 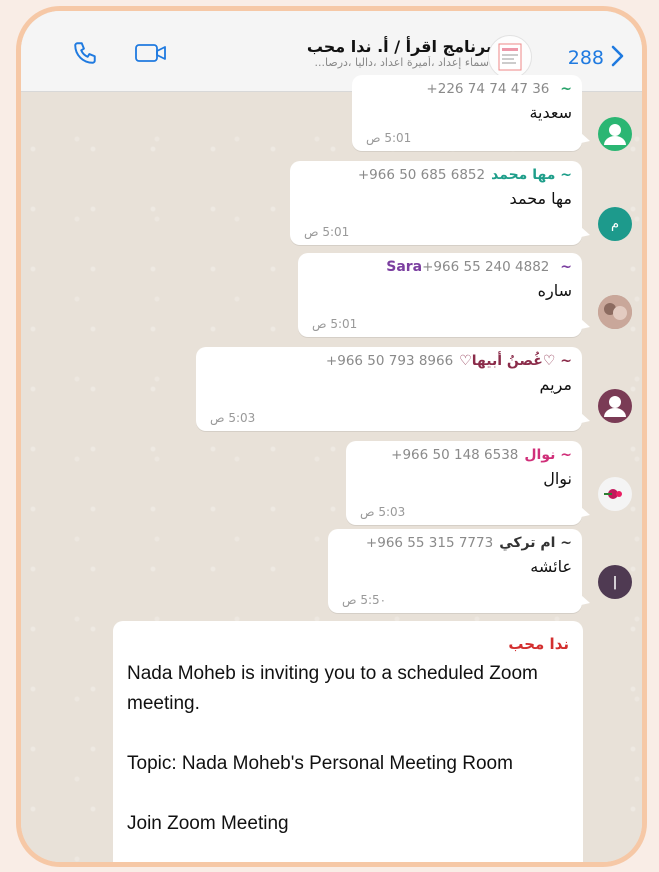 I want to click on message-text: مها محمد, so click(x=540, y=198).